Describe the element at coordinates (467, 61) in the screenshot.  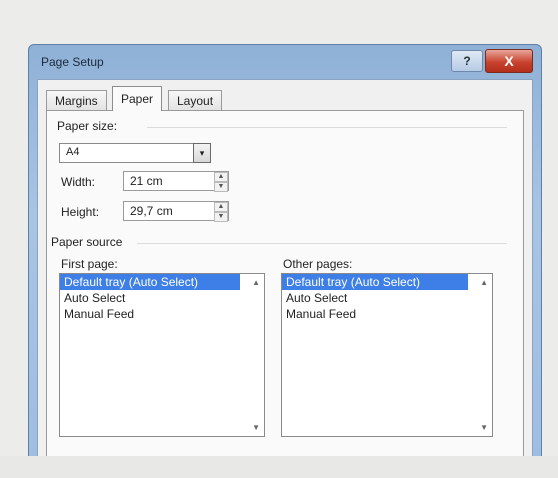
I see `help-button: ?` at that location.